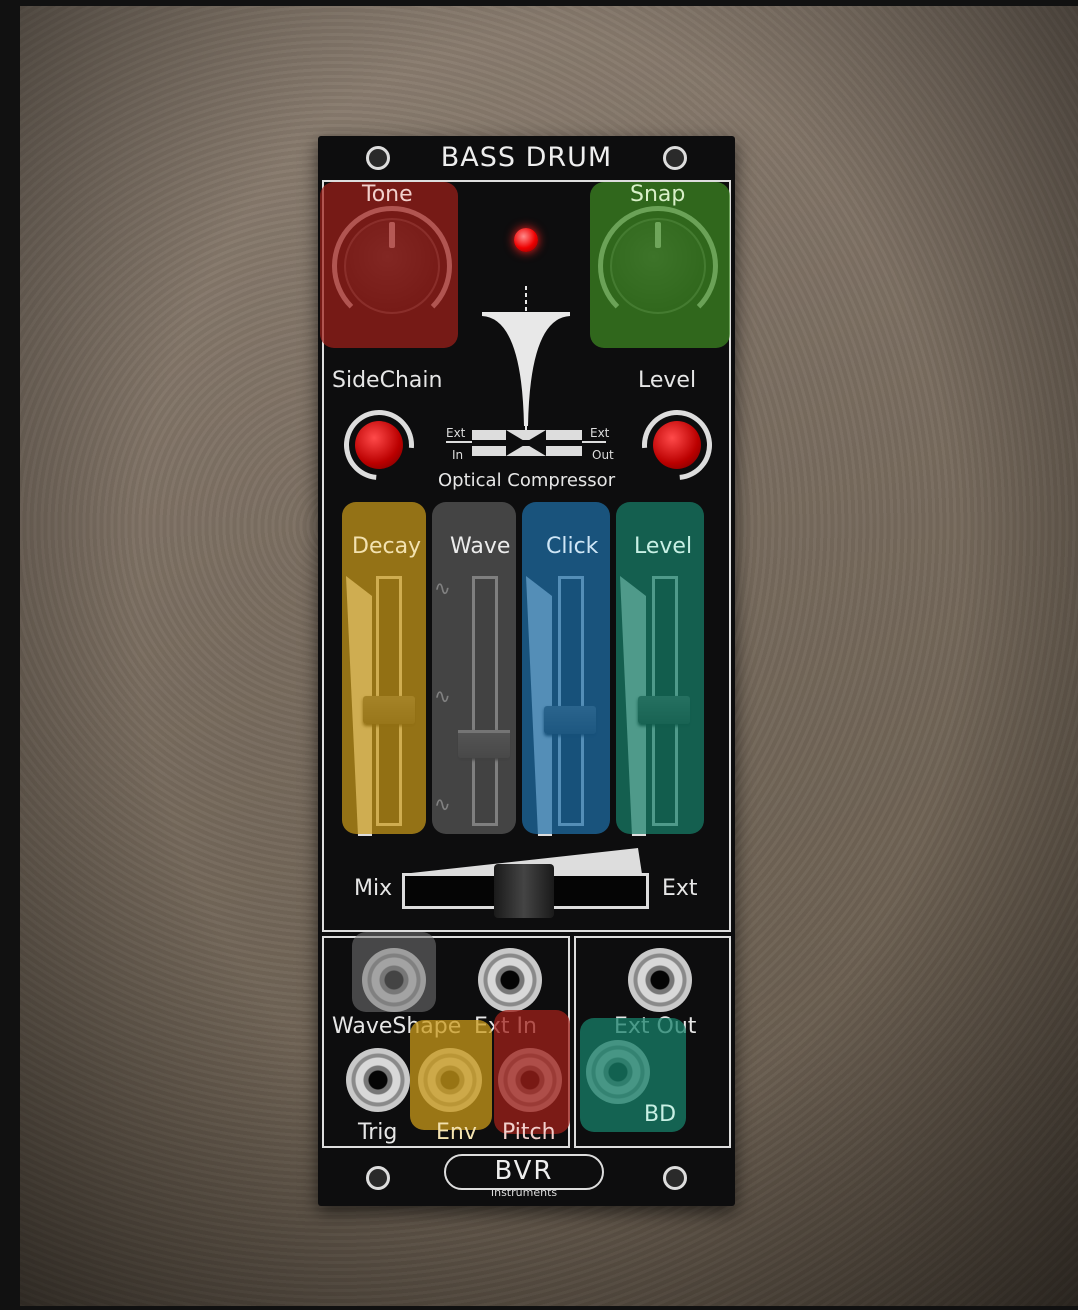  I want to click on pitch-label: Pitch, so click(529, 1132).